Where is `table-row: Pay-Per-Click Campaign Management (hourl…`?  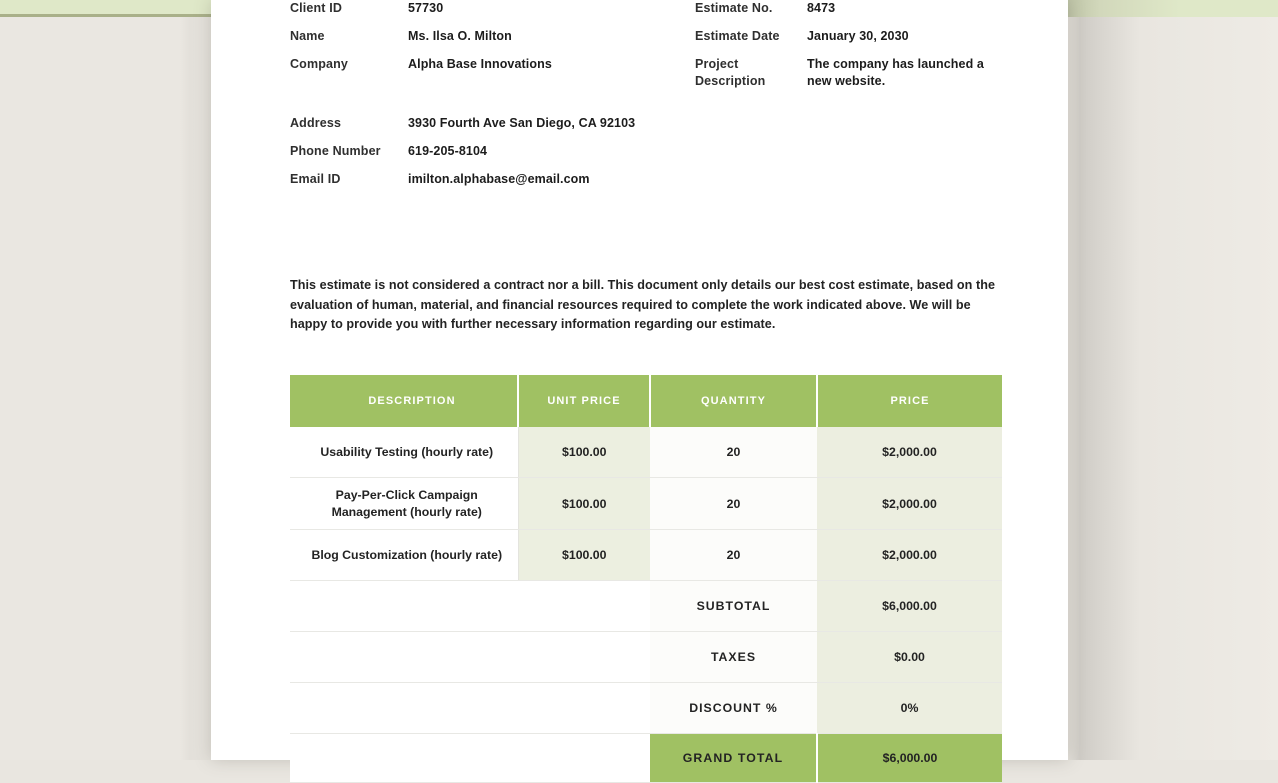
table-row: Pay-Per-Click Campaign Management (hourl… is located at coordinates (646, 503).